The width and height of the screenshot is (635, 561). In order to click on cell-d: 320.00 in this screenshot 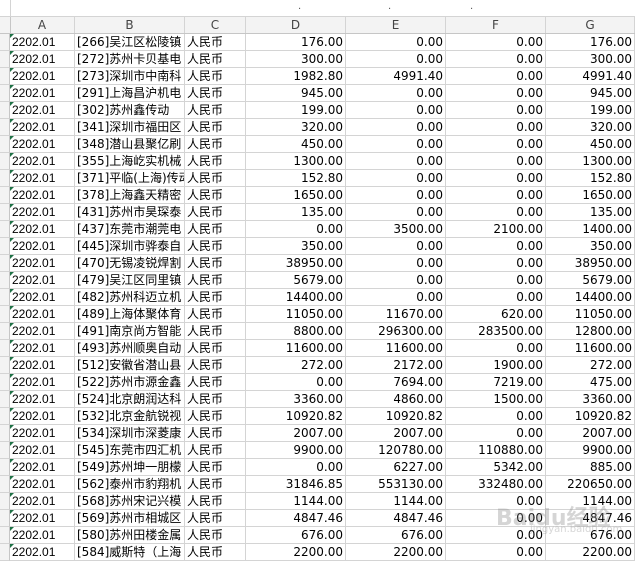, I will do `click(296, 127)`.